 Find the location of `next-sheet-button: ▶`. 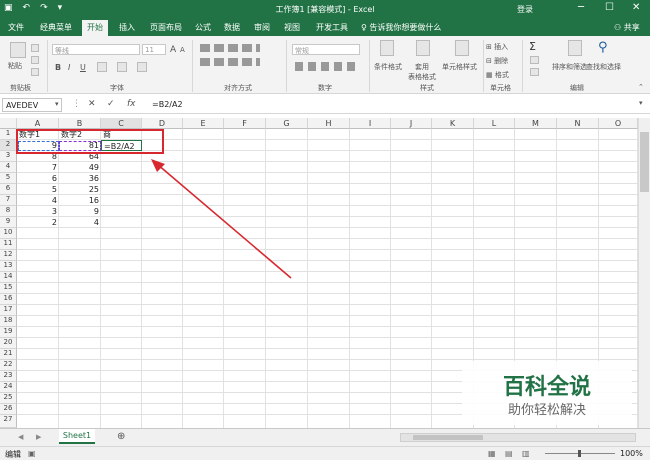

next-sheet-button: ▶ is located at coordinates (38, 437).